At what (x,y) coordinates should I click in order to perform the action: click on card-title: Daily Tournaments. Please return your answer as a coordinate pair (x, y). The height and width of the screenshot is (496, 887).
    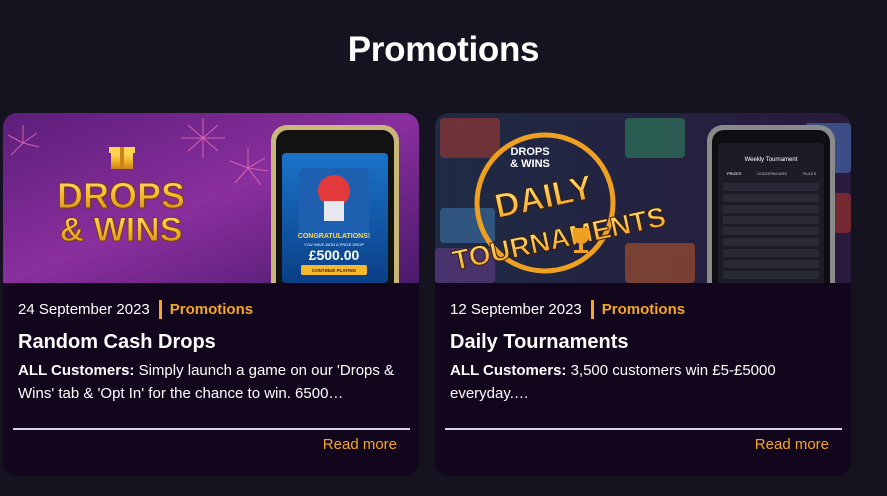
    Looking at the image, I should click on (539, 342).